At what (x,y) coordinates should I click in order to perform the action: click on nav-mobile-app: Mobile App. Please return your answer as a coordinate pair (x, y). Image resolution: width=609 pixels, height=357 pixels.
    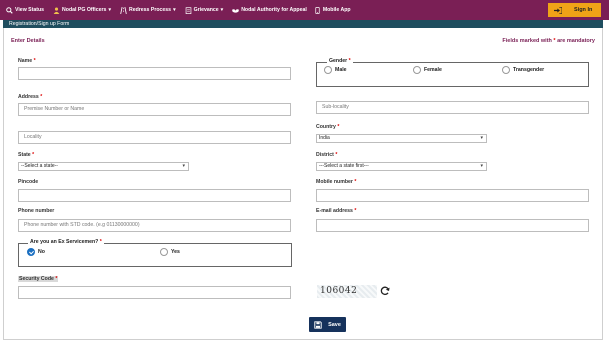
    Looking at the image, I should click on (332, 10).